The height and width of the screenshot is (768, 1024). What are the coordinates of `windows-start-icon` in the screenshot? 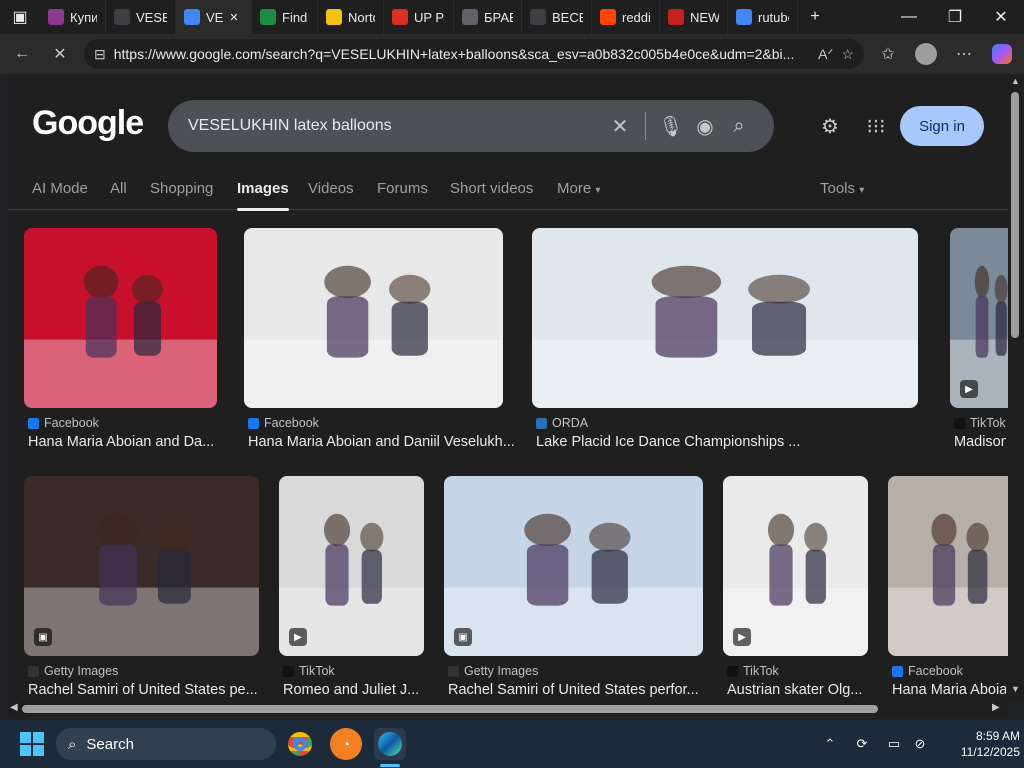 It's located at (32, 744).